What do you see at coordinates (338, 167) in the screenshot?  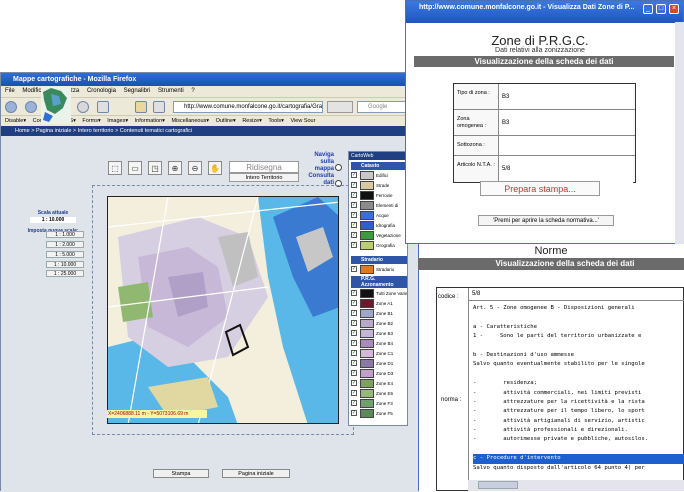 I see `naviga-radio` at bounding box center [338, 167].